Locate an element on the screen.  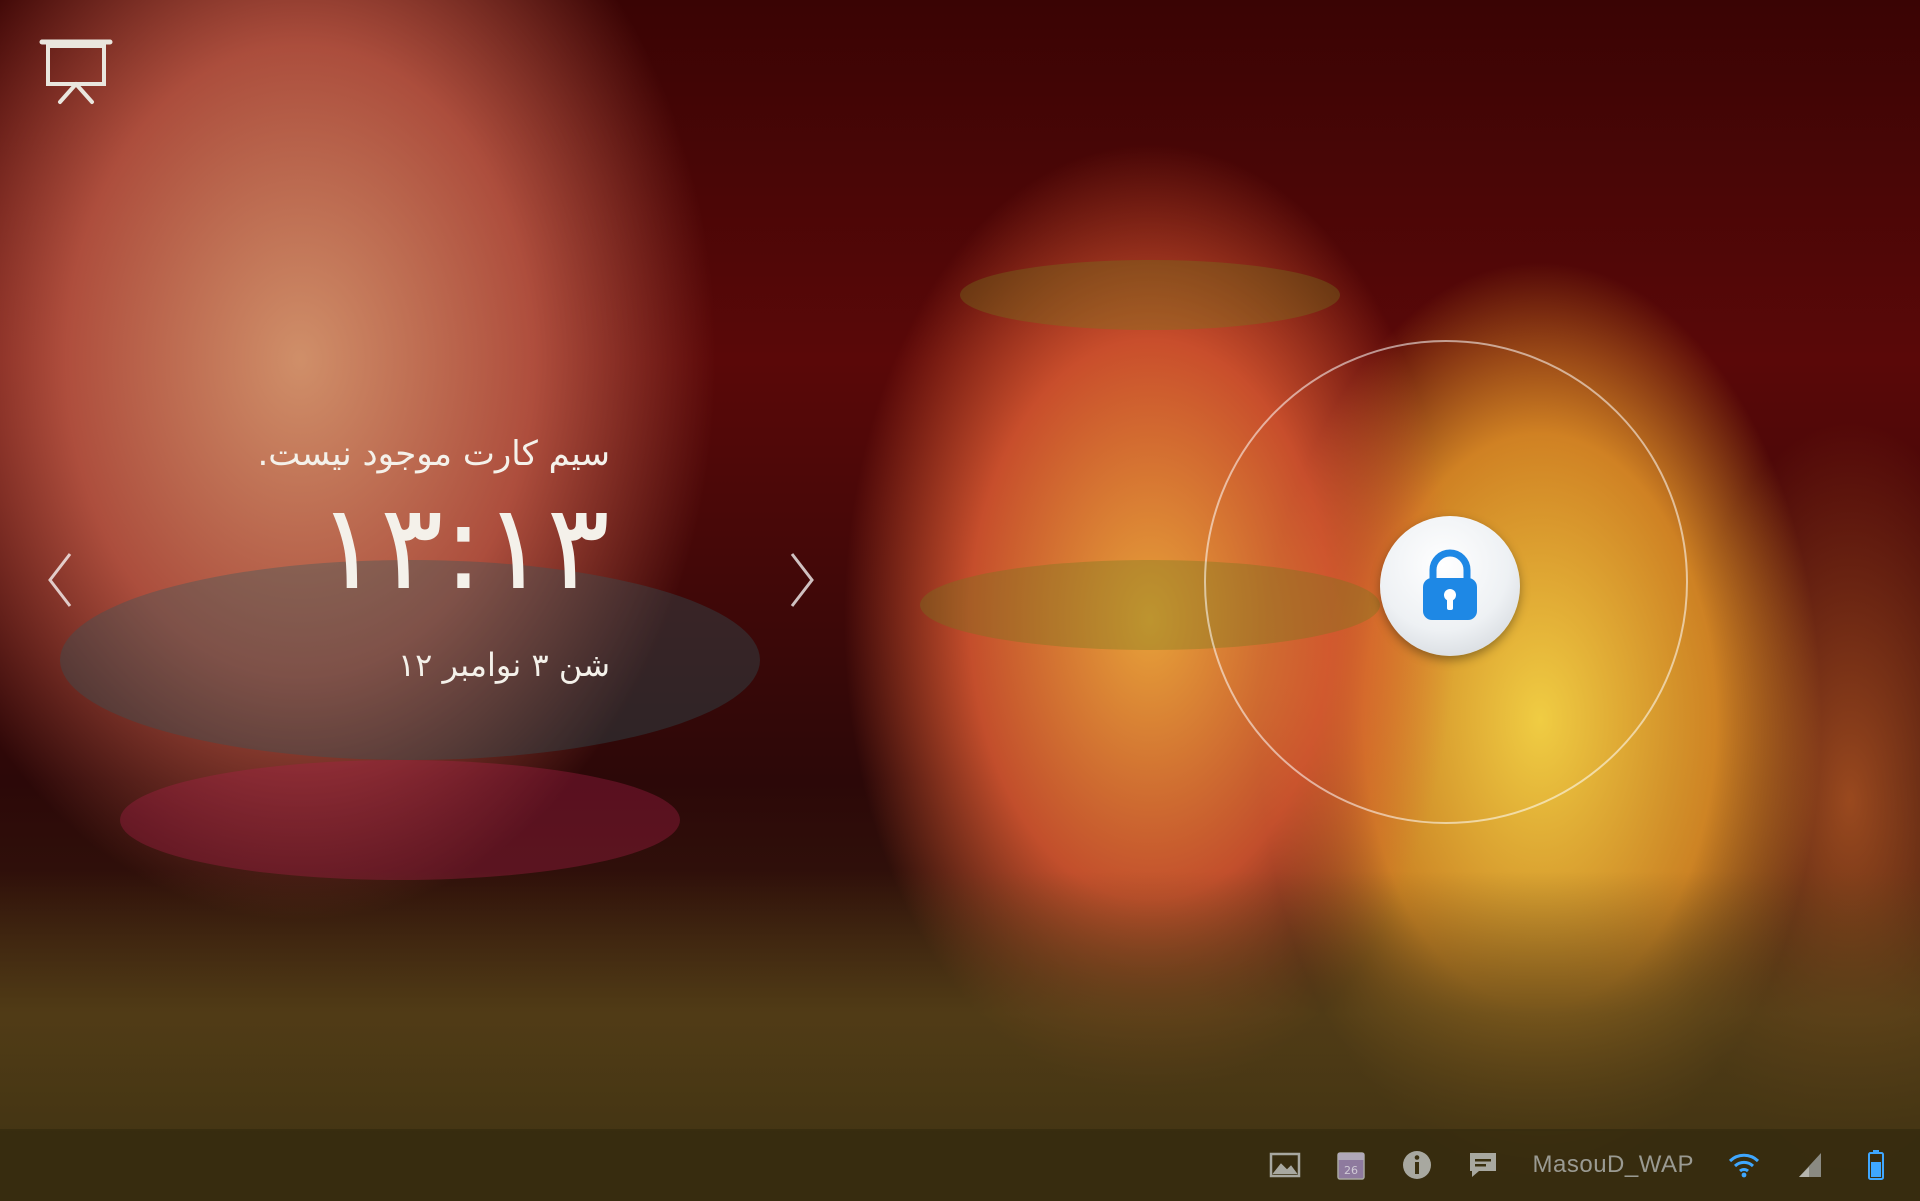
wifi-network-name: MasouD_WAP is located at coordinates (1613, 1164).